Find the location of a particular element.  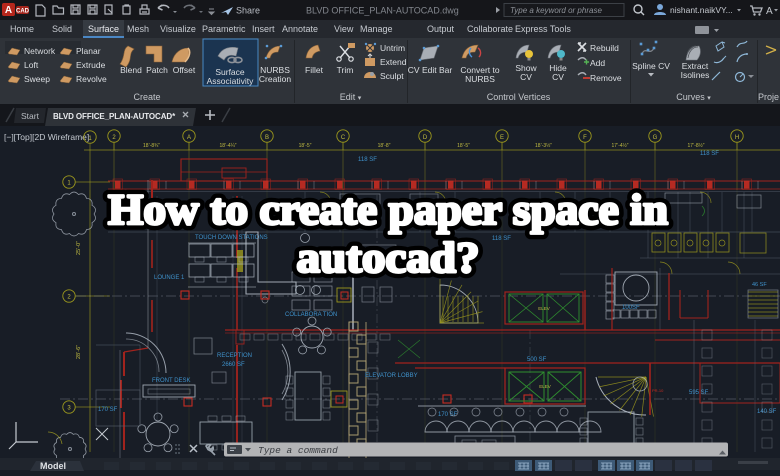

svg-text: Share is located at coordinates (248, 11).